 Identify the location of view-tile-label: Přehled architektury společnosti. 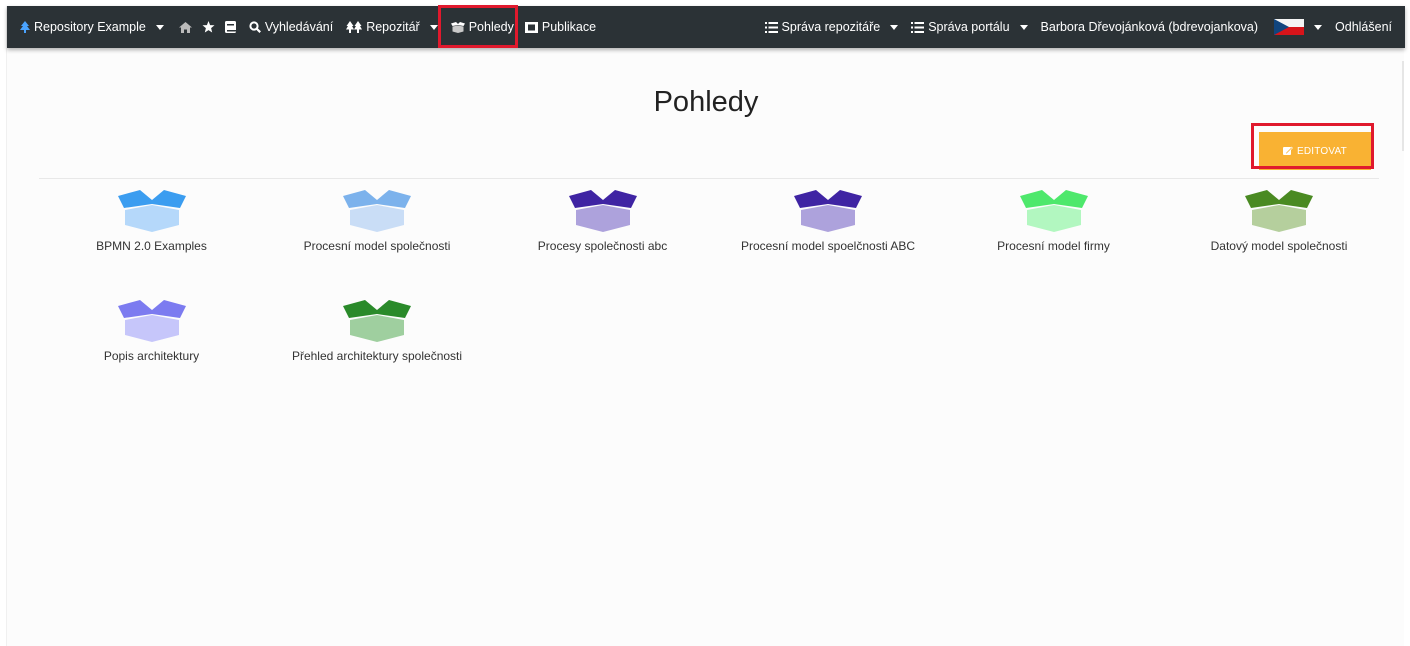
(377, 356).